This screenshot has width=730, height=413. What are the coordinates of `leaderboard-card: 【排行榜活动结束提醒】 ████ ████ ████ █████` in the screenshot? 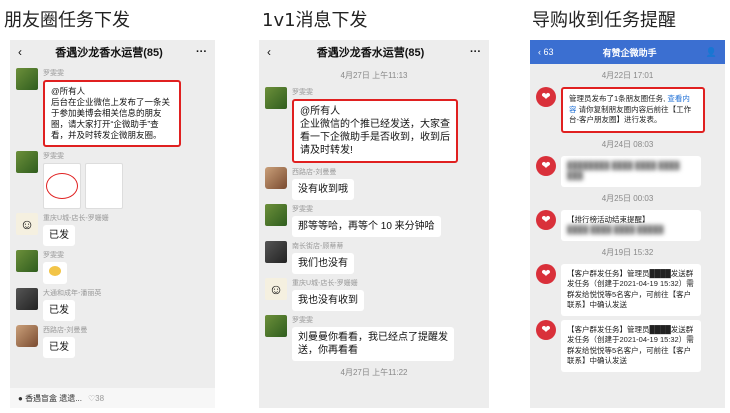 It's located at (631, 225).